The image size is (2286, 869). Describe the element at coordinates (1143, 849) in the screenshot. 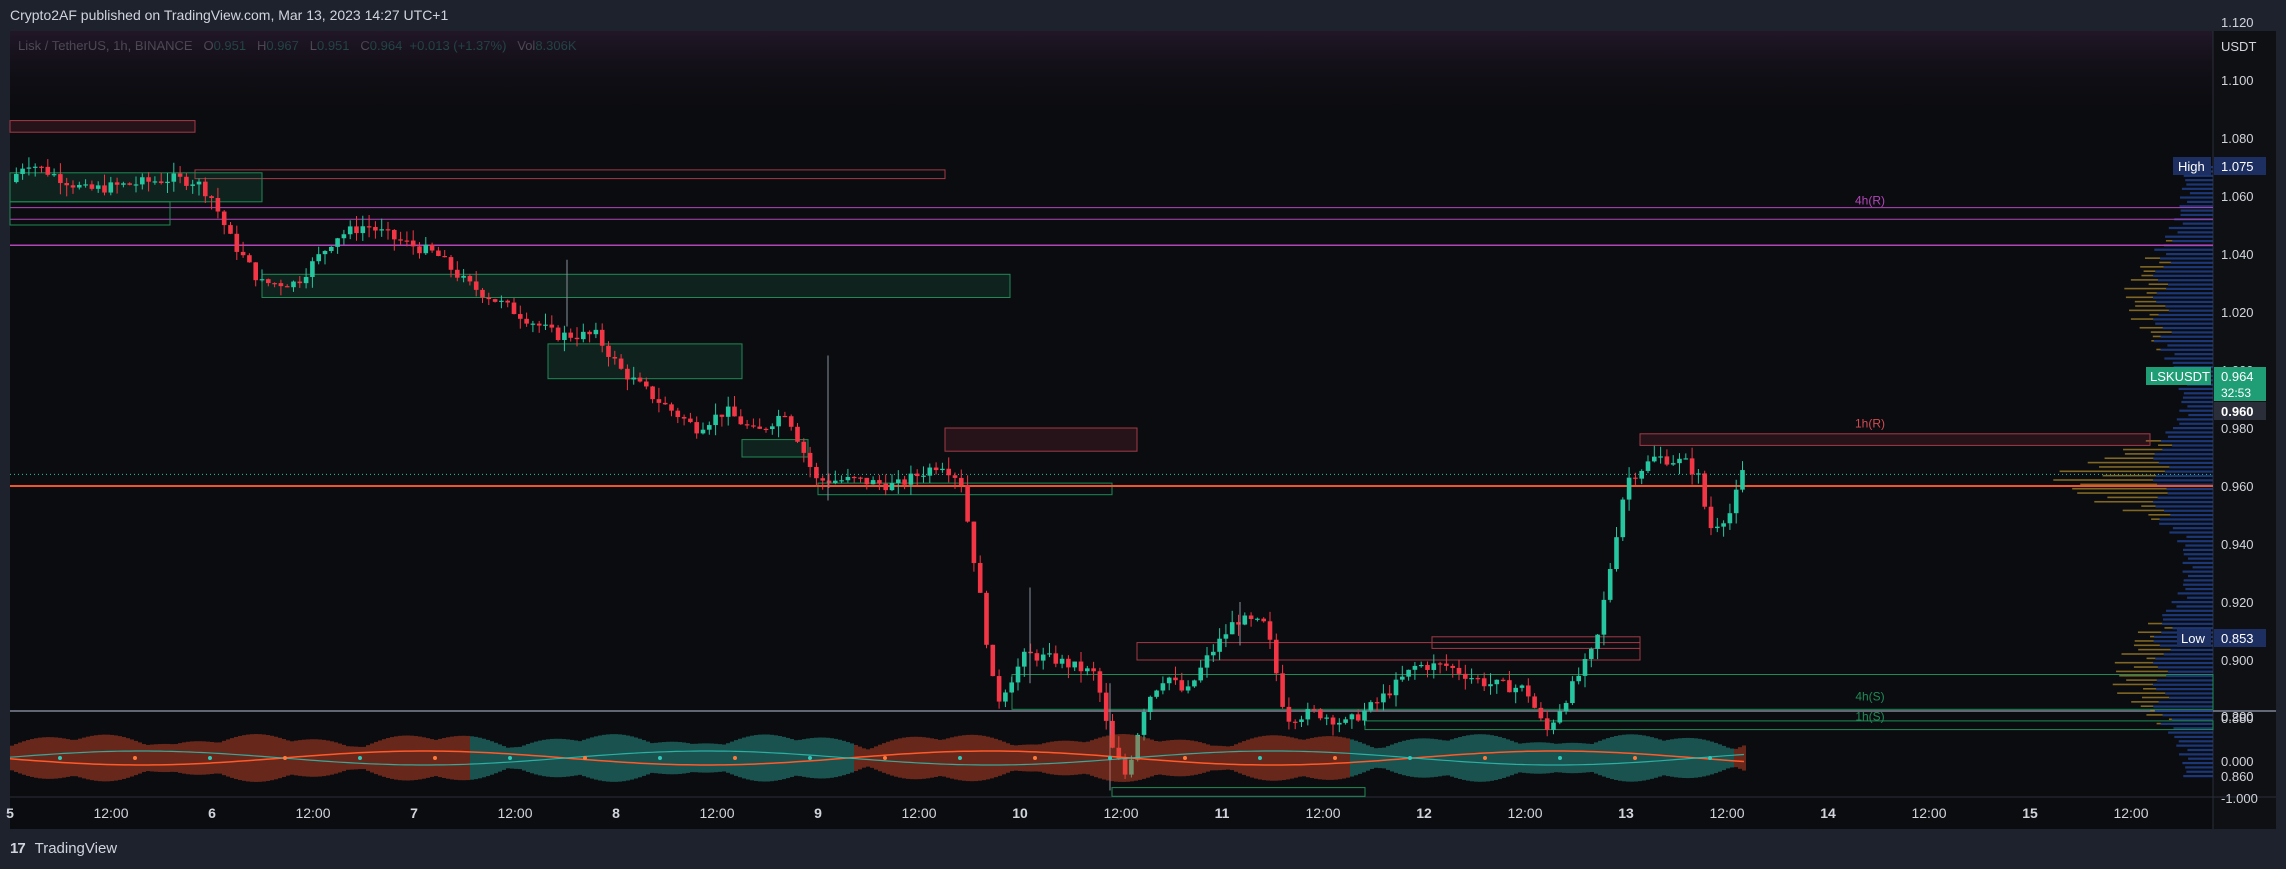

I see `footer: 17 TradingView` at that location.